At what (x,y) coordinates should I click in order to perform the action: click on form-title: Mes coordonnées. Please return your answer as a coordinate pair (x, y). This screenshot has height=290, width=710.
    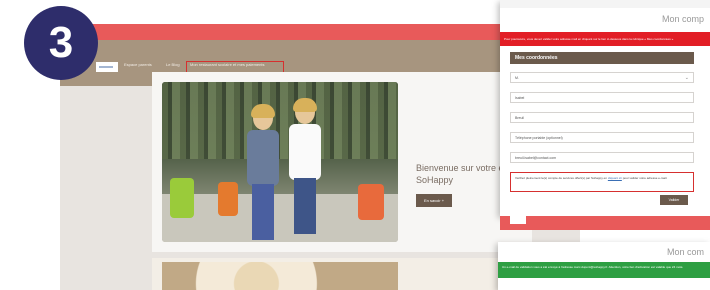
    Looking at the image, I should click on (602, 58).